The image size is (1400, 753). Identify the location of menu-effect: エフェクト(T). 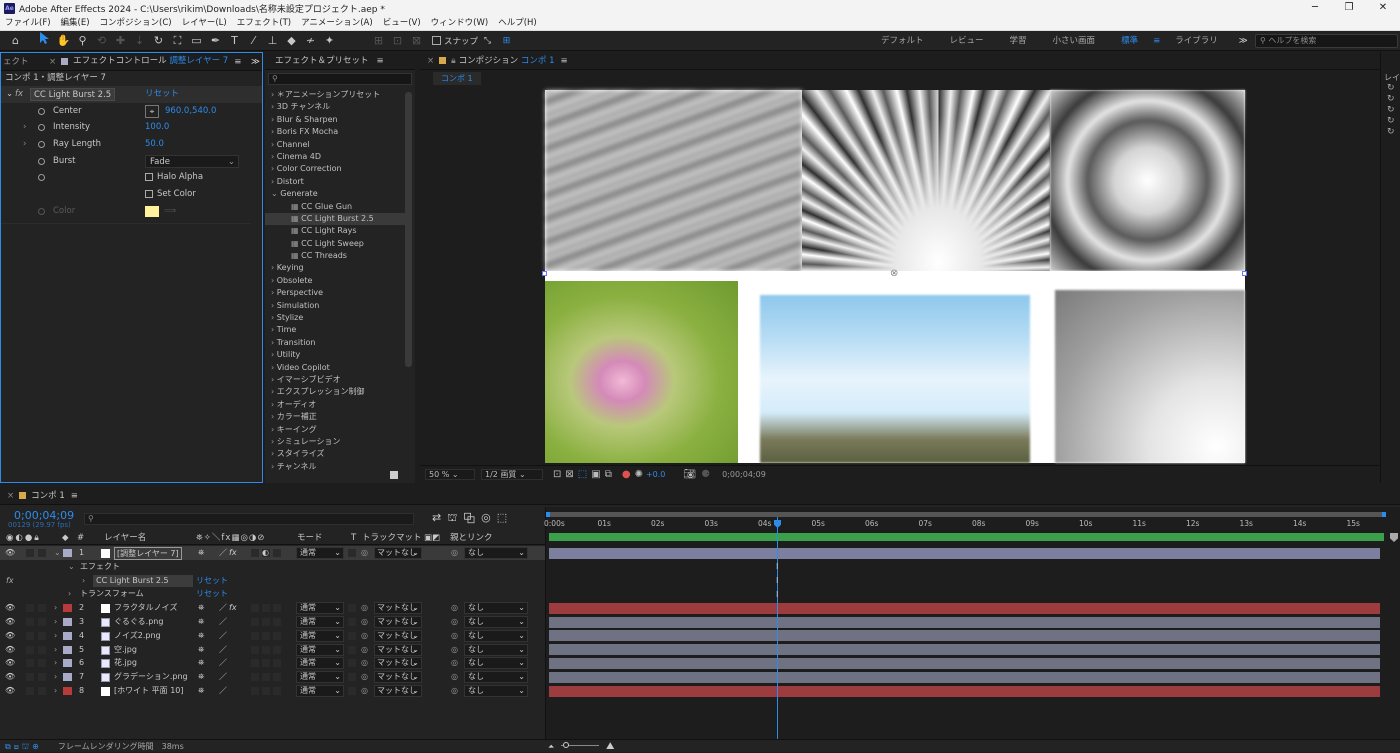
(264, 23).